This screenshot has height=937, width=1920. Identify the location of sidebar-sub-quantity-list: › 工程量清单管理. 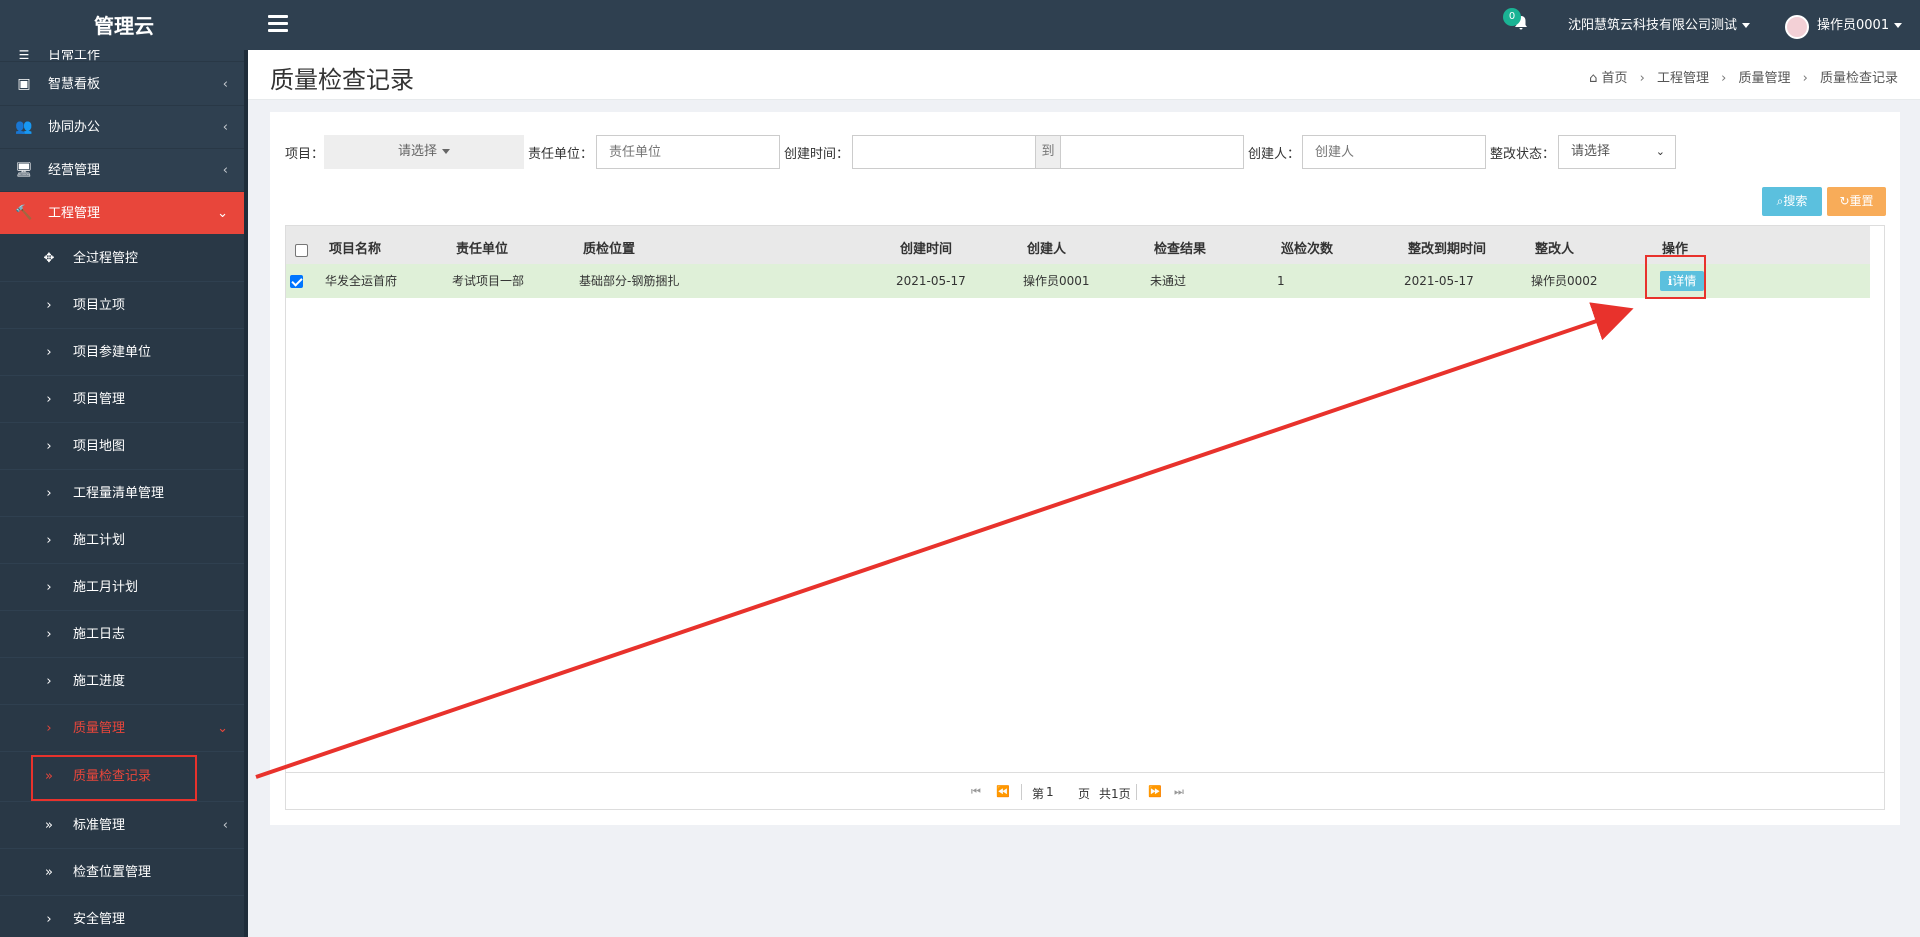
(122, 493).